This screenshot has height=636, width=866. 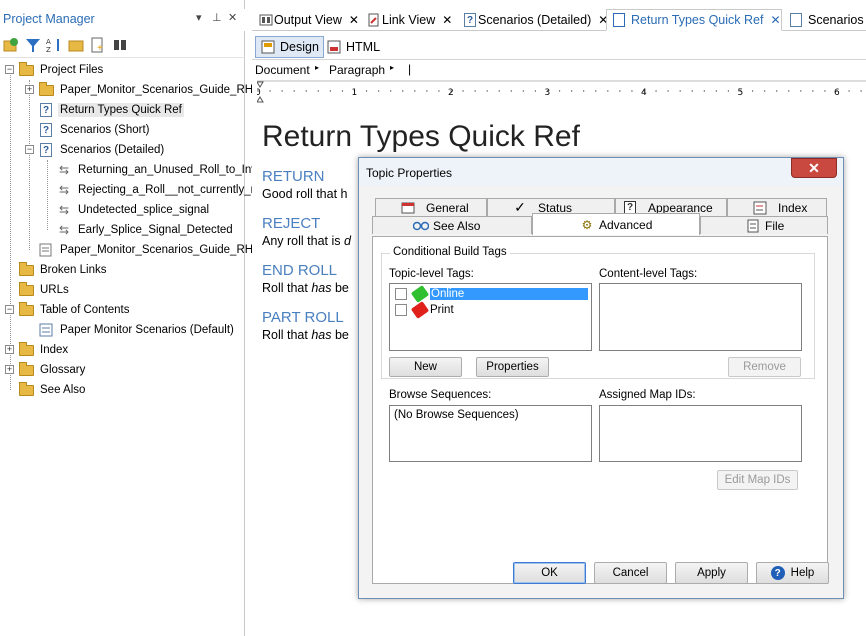 What do you see at coordinates (777, 573) in the screenshot?
I see `help-circle-icon: ?` at bounding box center [777, 573].